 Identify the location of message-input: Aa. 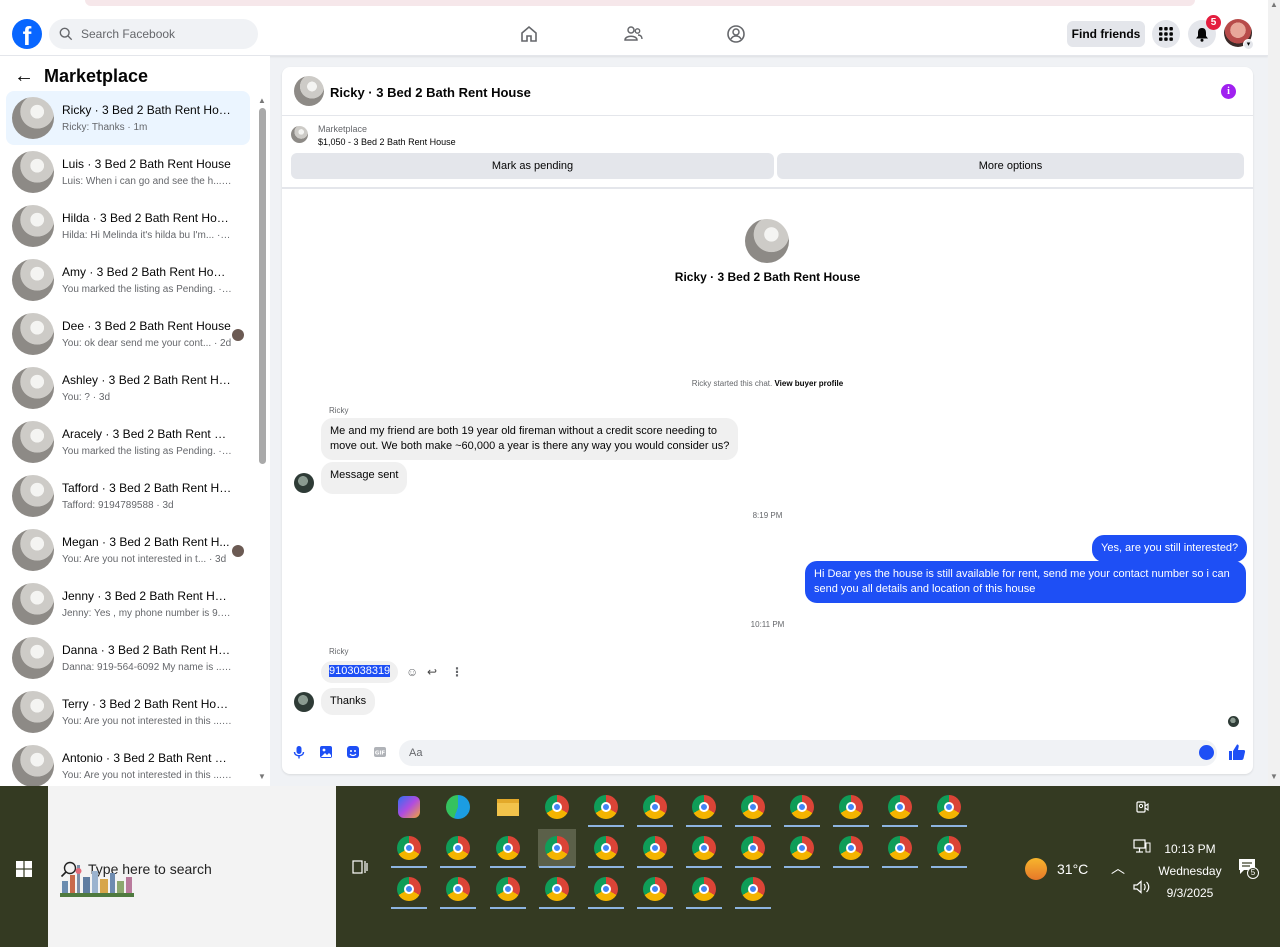
(808, 753).